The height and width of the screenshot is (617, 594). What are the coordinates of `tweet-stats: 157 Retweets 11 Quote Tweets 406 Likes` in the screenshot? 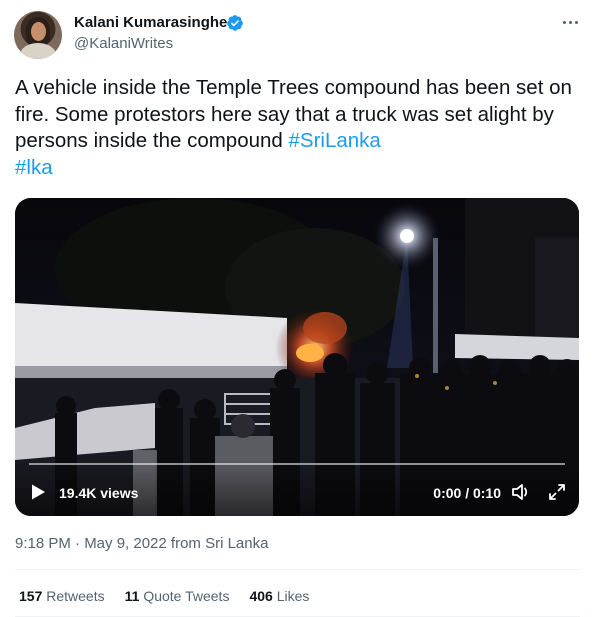 It's located at (164, 596).